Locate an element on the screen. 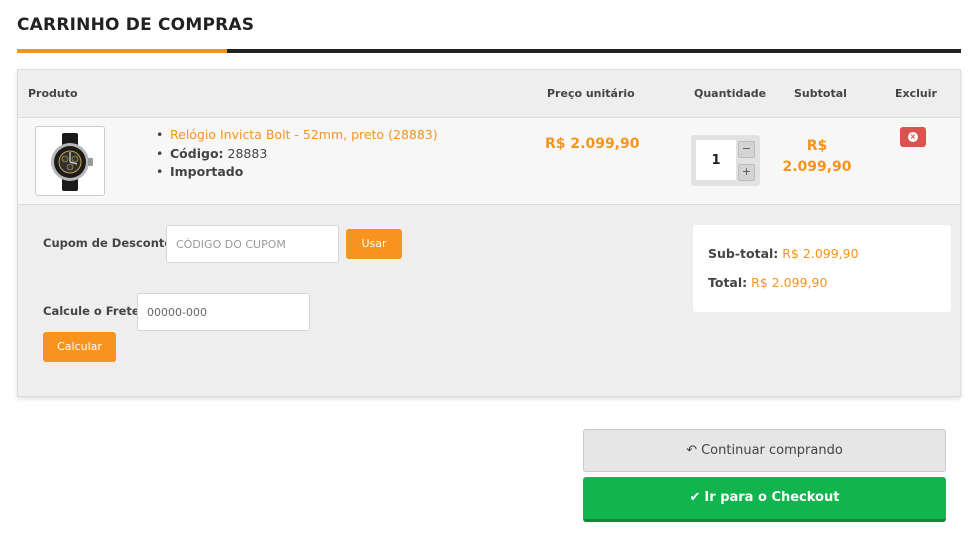 The image size is (979, 533). shipping-label: Calcule o Frete: is located at coordinates (94, 311).